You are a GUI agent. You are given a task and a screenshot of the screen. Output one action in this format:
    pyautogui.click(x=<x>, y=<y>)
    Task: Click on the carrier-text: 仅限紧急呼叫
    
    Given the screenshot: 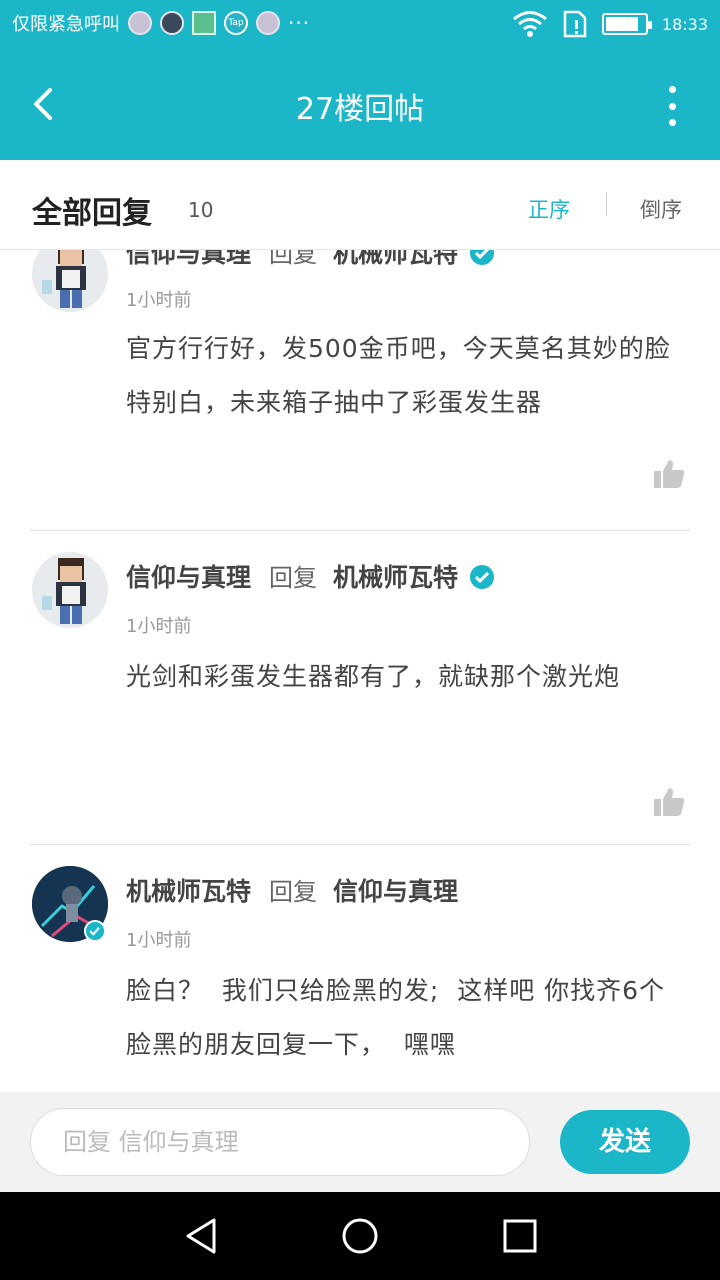 What is the action you would take?
    pyautogui.click(x=66, y=24)
    